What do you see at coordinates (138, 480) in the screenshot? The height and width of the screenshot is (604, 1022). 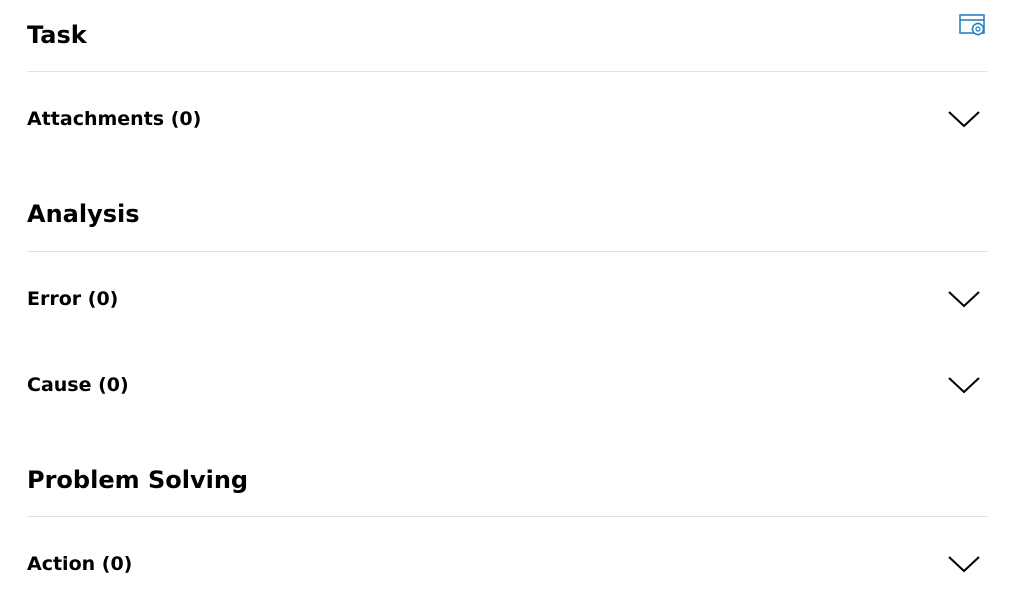 I see `section-title-problem-solving: Problem Solving` at bounding box center [138, 480].